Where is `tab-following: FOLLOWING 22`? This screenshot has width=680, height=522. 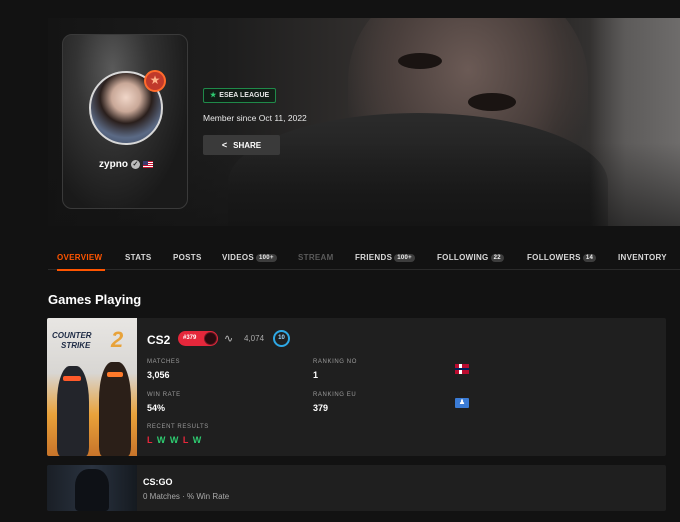
tab-following: FOLLOWING 22 is located at coordinates (470, 257).